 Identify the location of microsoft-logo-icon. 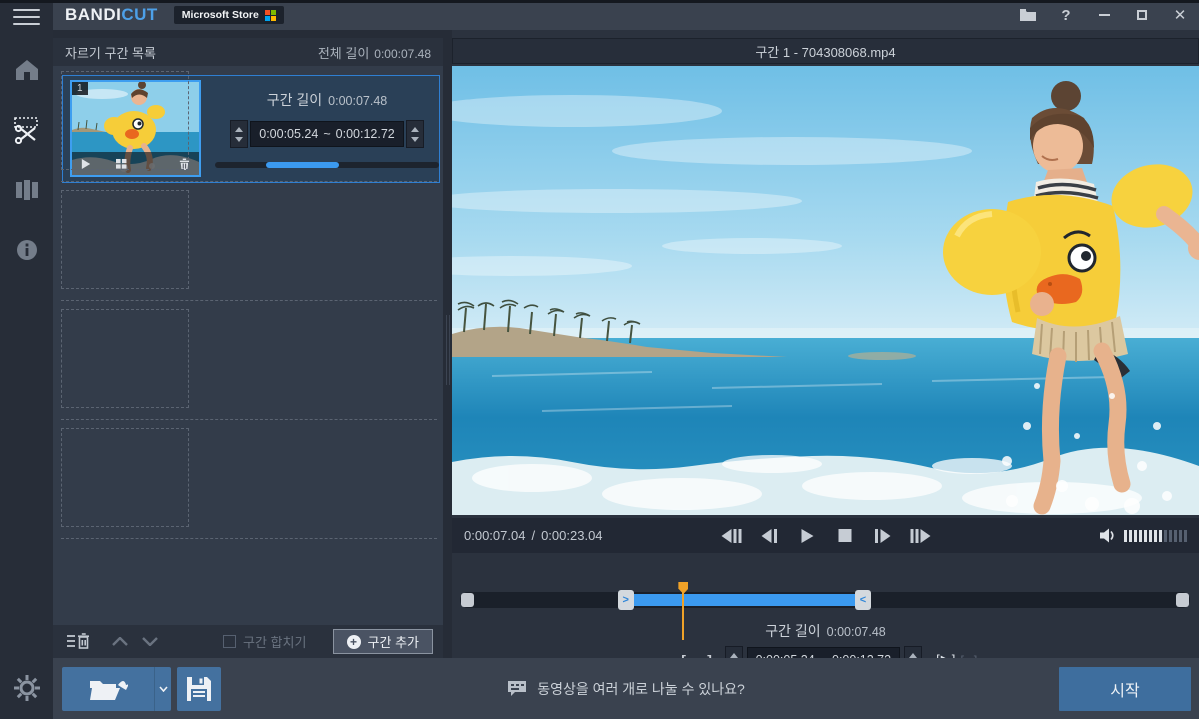
(270, 15).